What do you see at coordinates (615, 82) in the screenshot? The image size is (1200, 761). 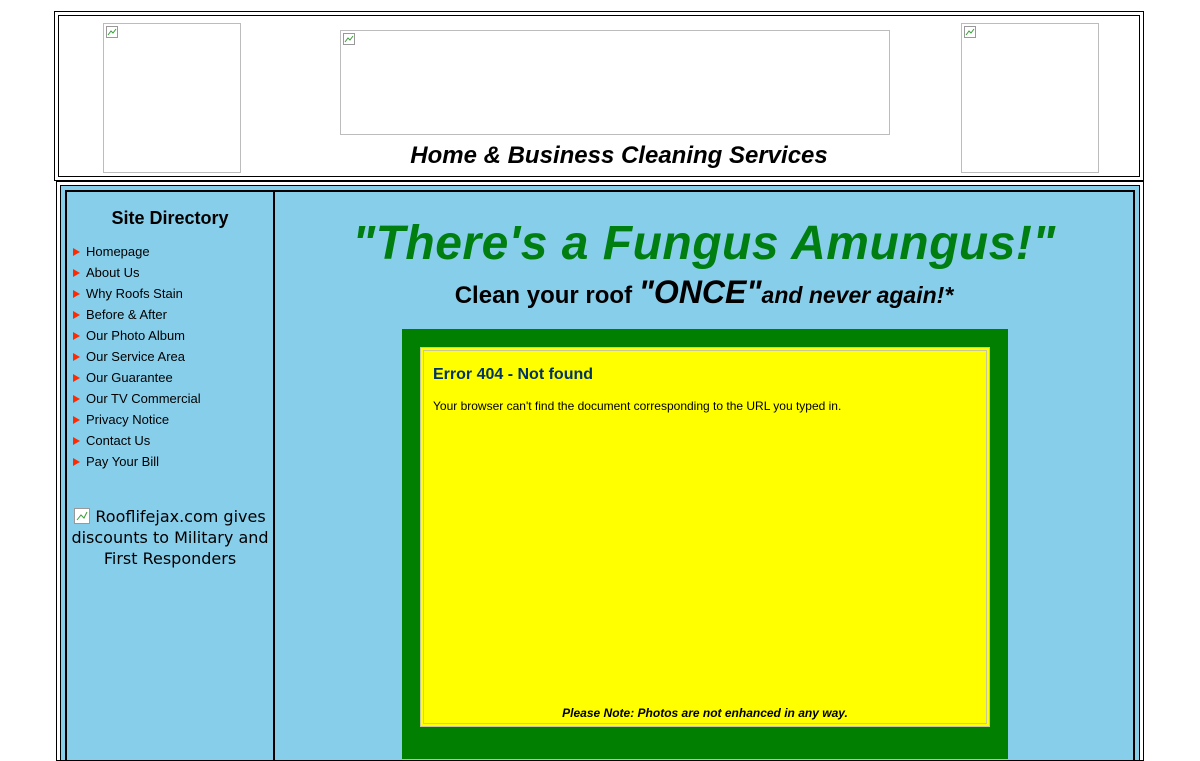 I see `banner-image` at bounding box center [615, 82].